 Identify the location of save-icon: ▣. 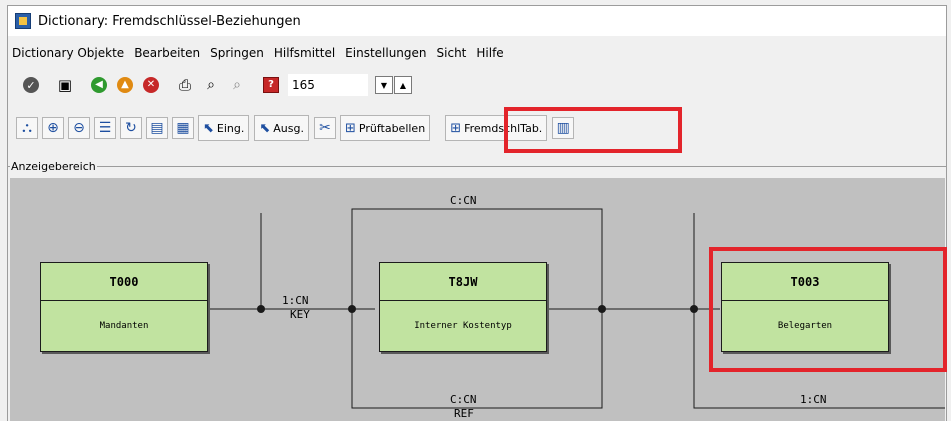
(65, 84).